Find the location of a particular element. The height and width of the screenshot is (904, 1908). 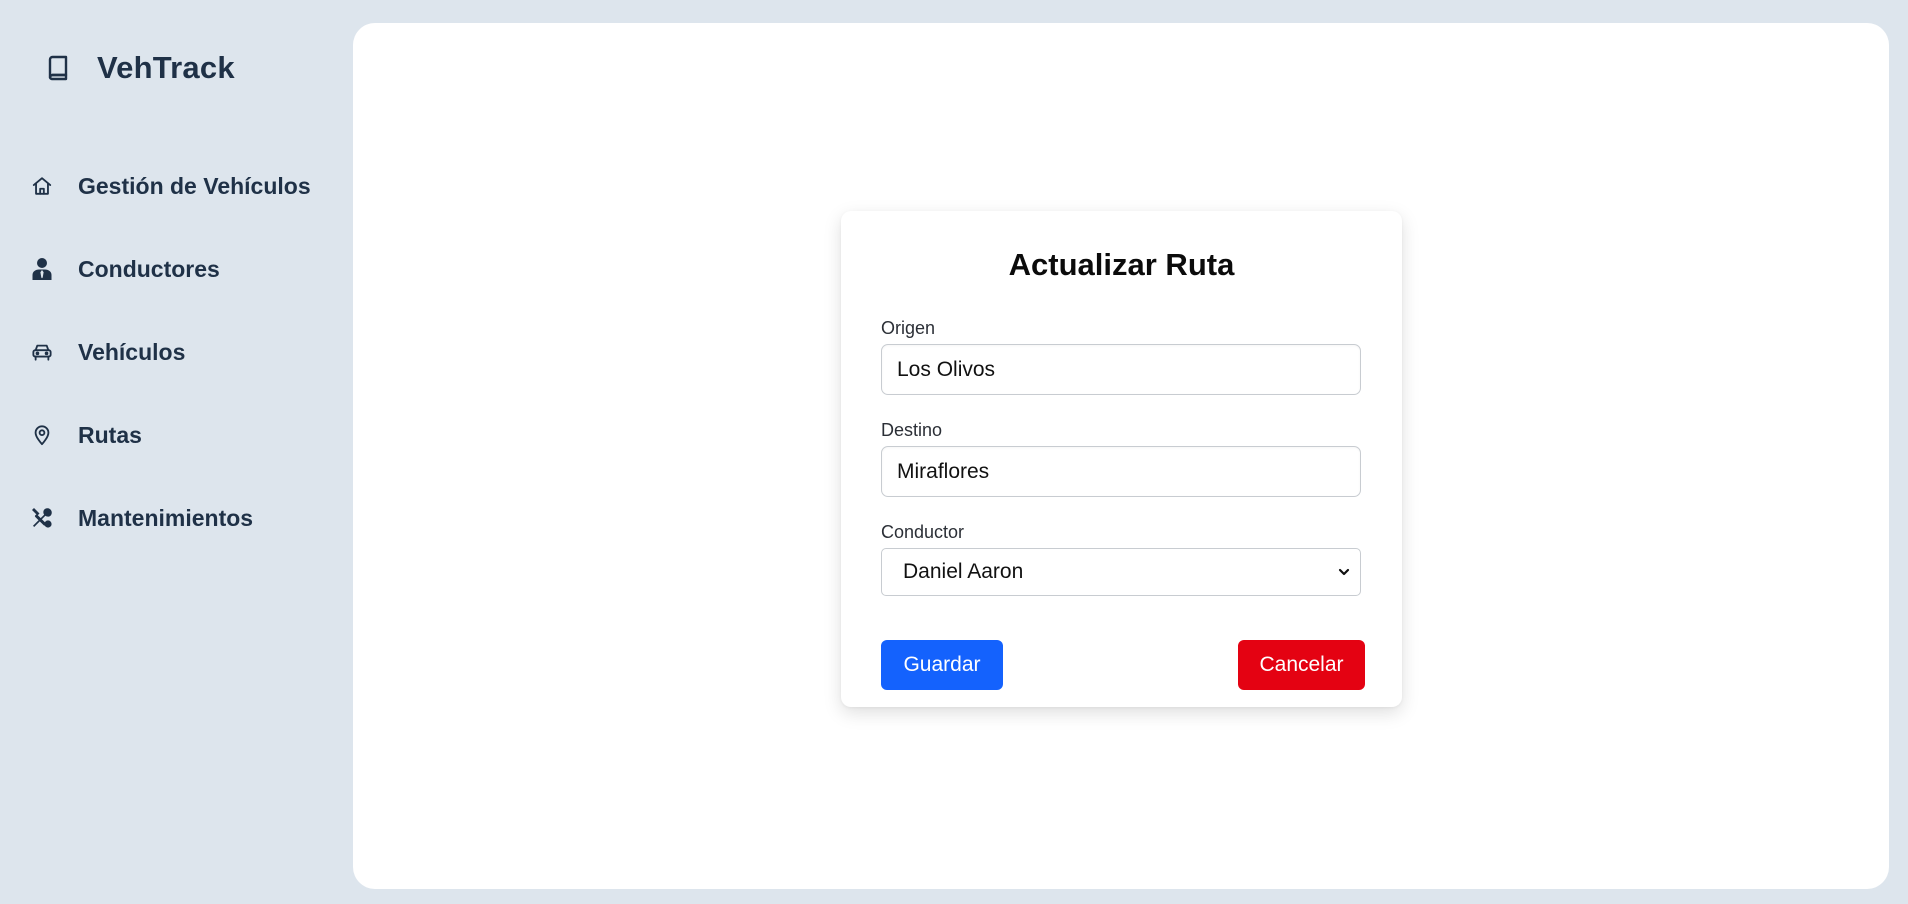

conductor-label: Conductor is located at coordinates (923, 532).